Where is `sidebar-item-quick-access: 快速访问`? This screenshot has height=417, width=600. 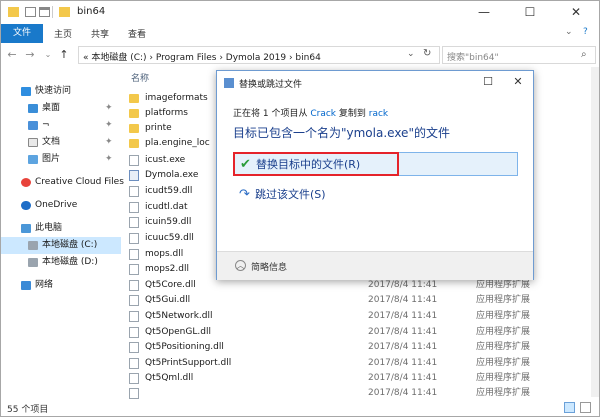 sidebar-item-quick-access: 快速访问 is located at coordinates (61, 91).